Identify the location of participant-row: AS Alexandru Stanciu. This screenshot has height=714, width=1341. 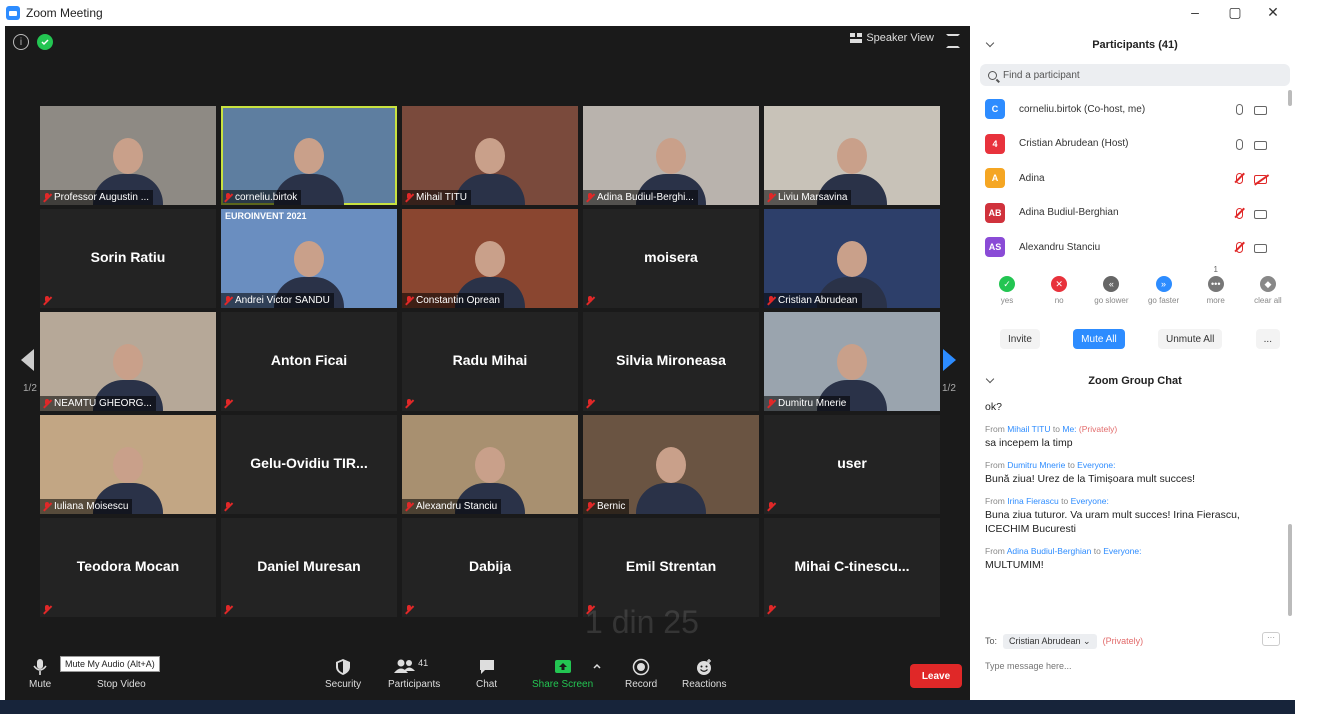
(1135, 247).